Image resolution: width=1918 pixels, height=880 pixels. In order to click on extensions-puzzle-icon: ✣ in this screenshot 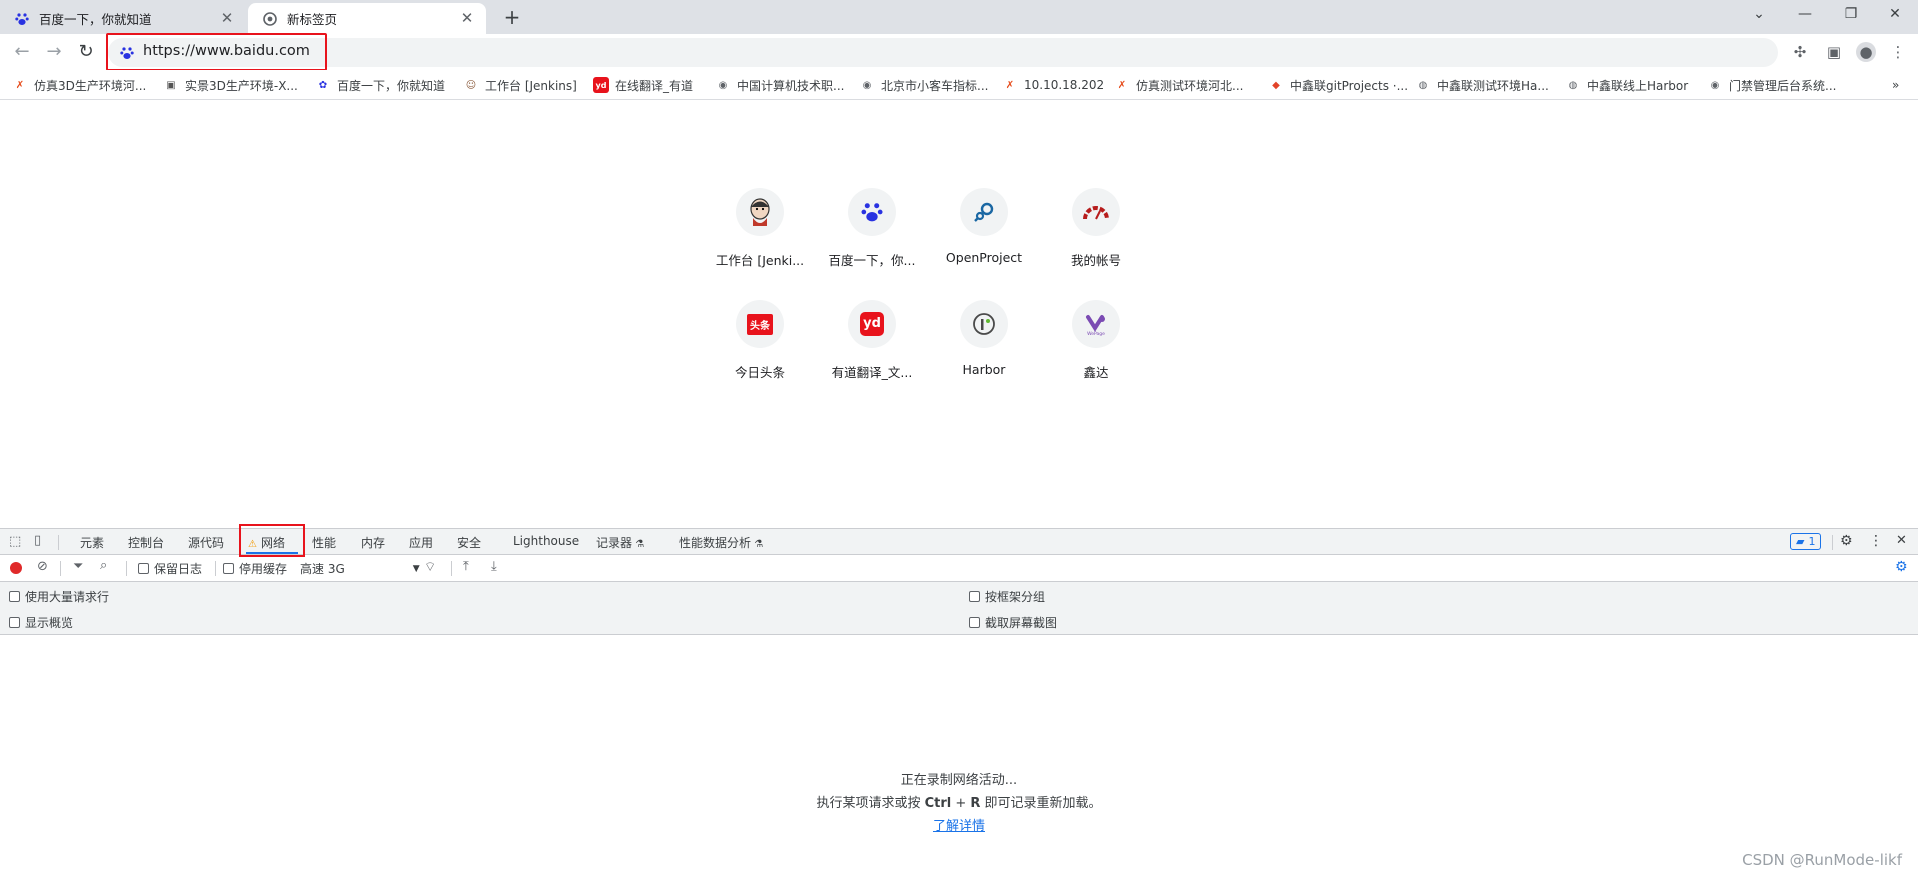, I will do `click(1800, 52)`.